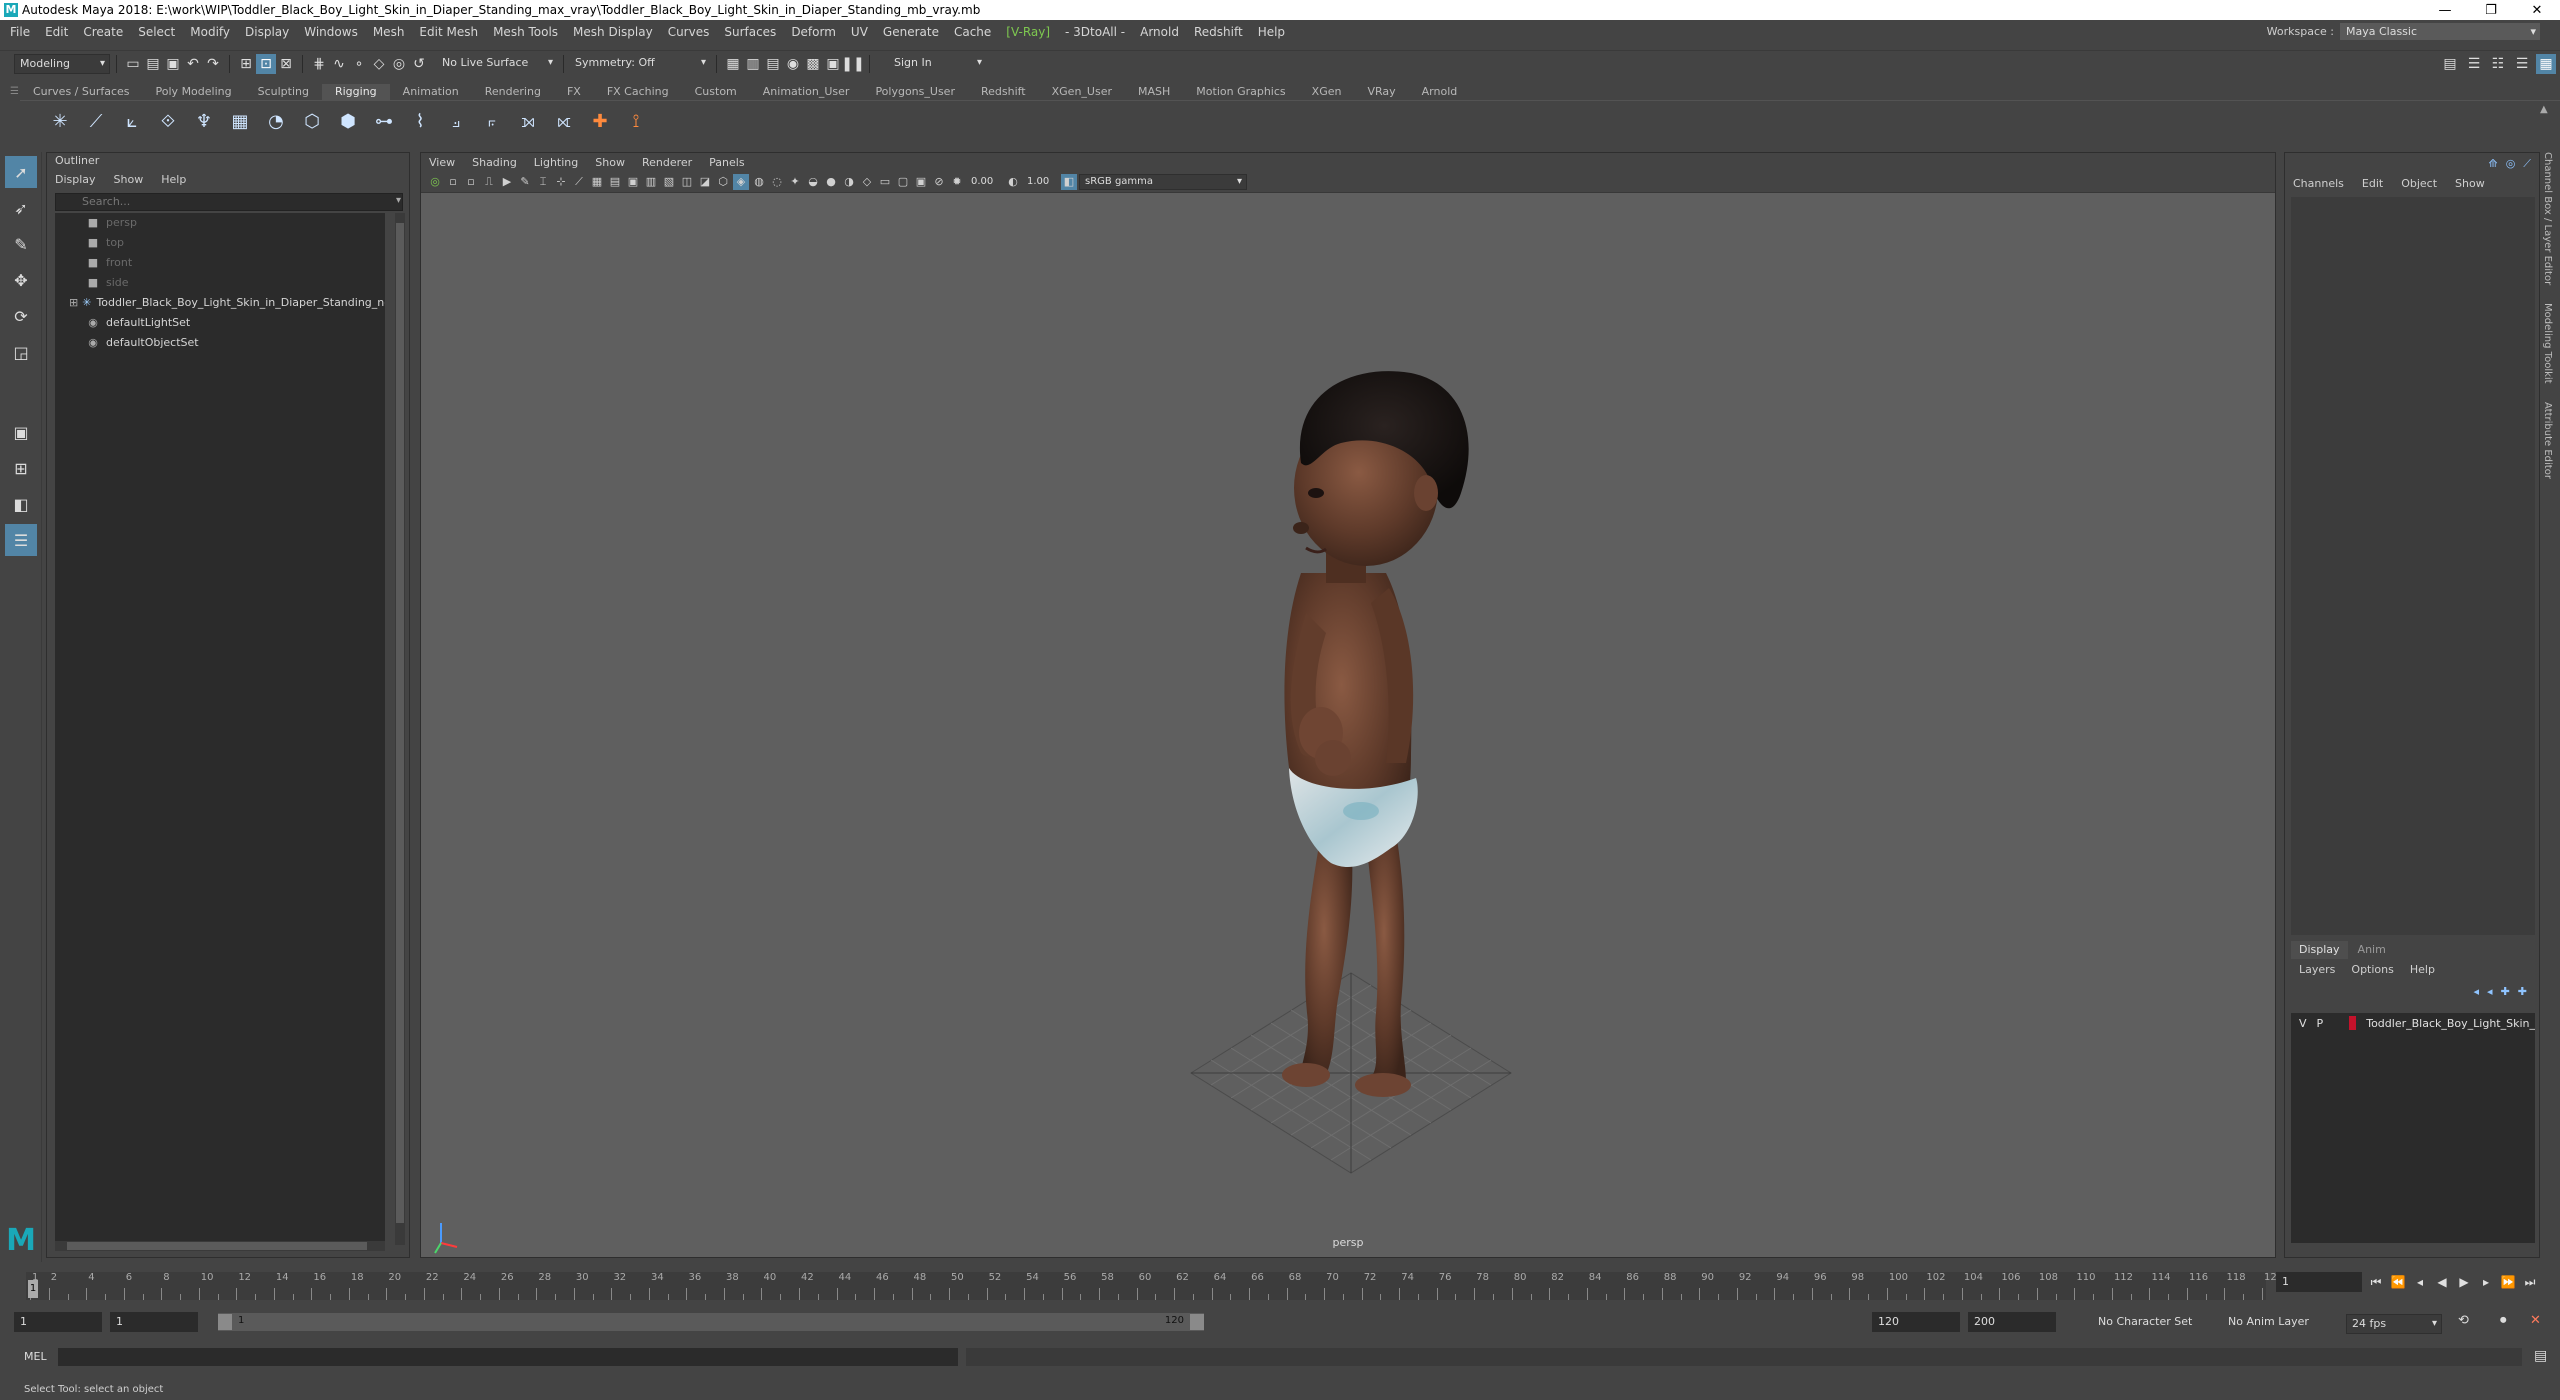  What do you see at coordinates (1159, 32) in the screenshot?
I see `menu-arnold: Arnold` at bounding box center [1159, 32].